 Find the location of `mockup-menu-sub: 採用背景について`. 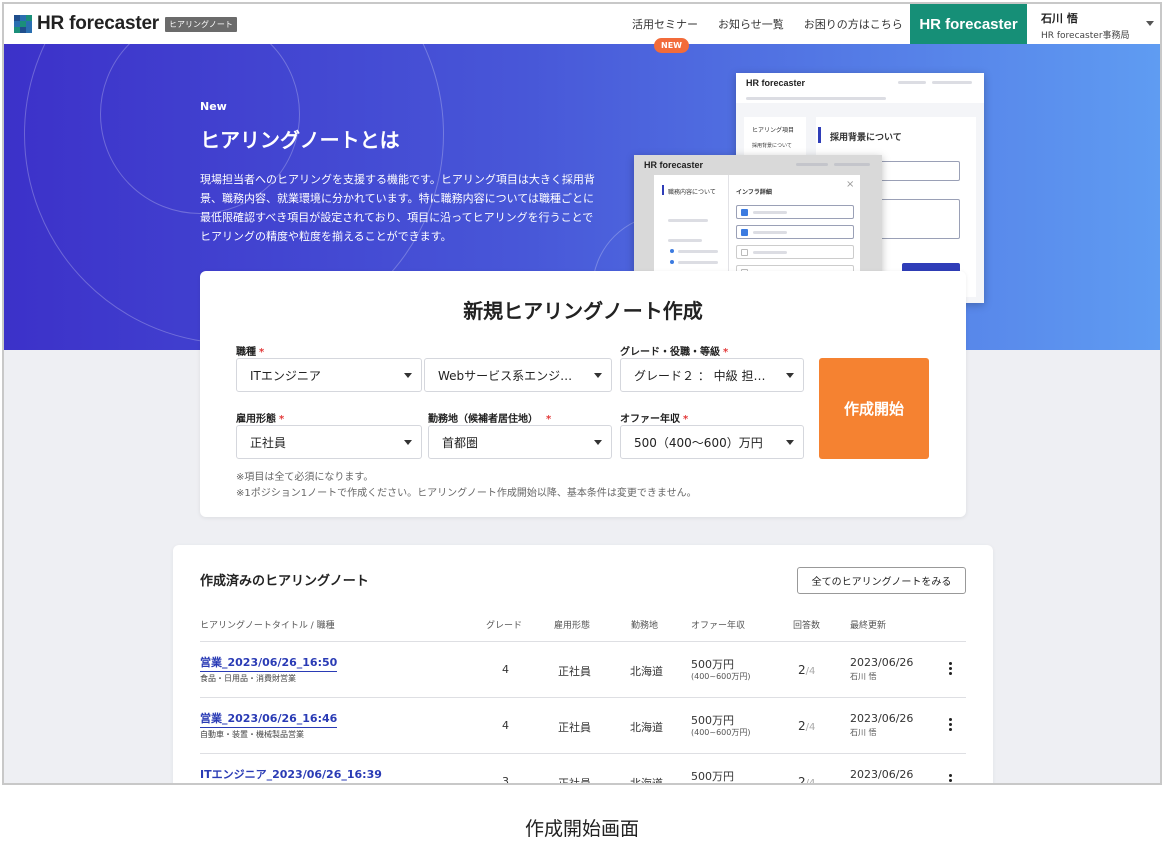

mockup-menu-sub: 採用背景について is located at coordinates (772, 146).